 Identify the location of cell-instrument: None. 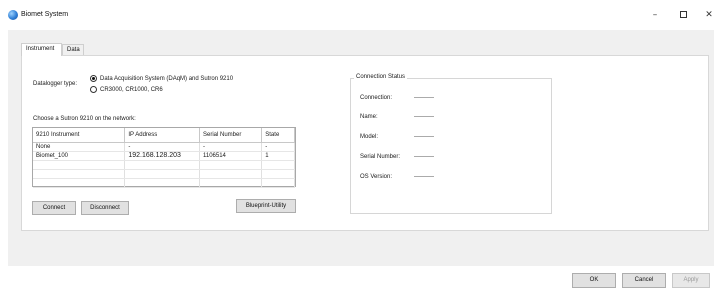
(79, 147).